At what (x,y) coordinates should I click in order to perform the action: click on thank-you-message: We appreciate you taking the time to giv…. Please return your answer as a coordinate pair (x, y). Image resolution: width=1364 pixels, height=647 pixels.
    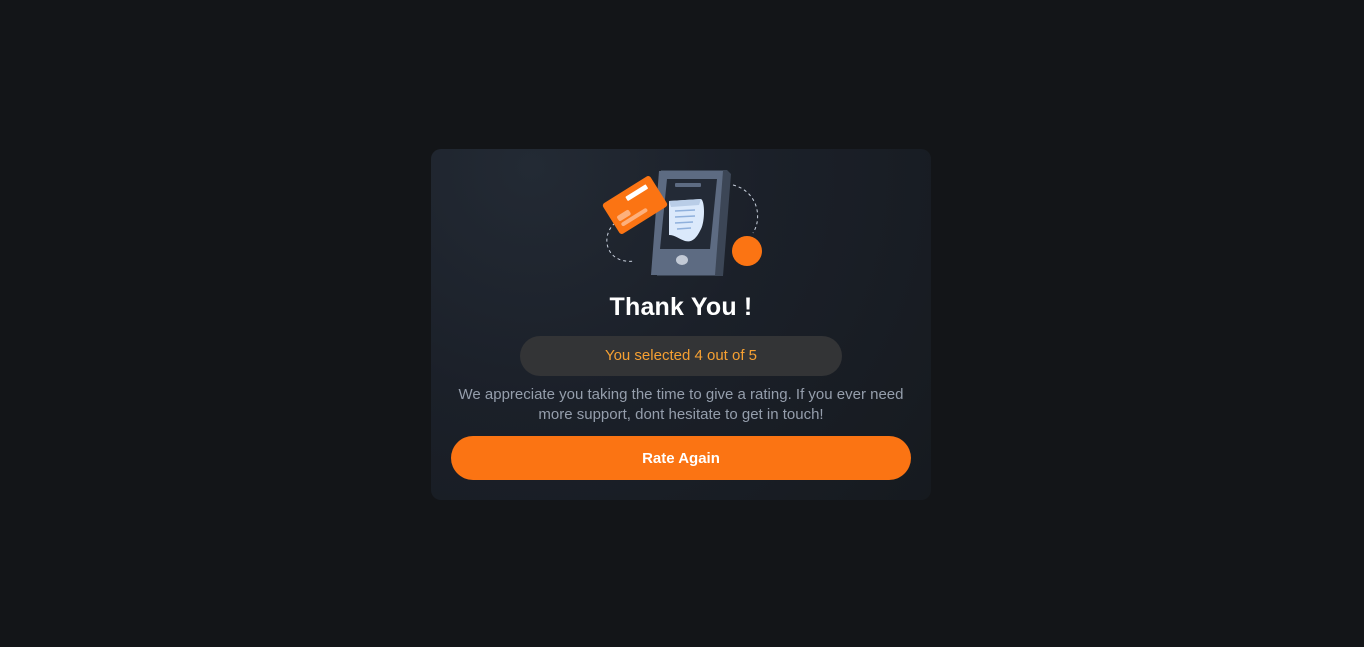
    Looking at the image, I should click on (681, 404).